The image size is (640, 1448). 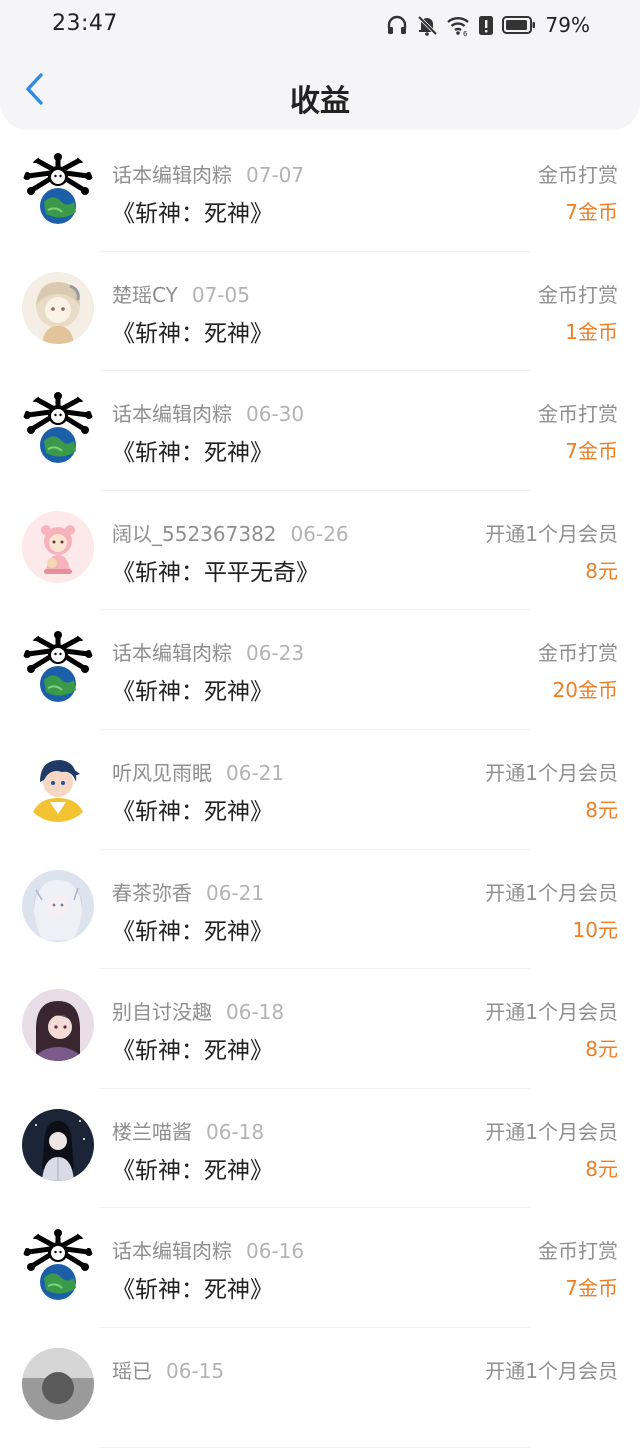 I want to click on user-line: 话本编辑肉粽 06-16, so click(x=208, y=1249).